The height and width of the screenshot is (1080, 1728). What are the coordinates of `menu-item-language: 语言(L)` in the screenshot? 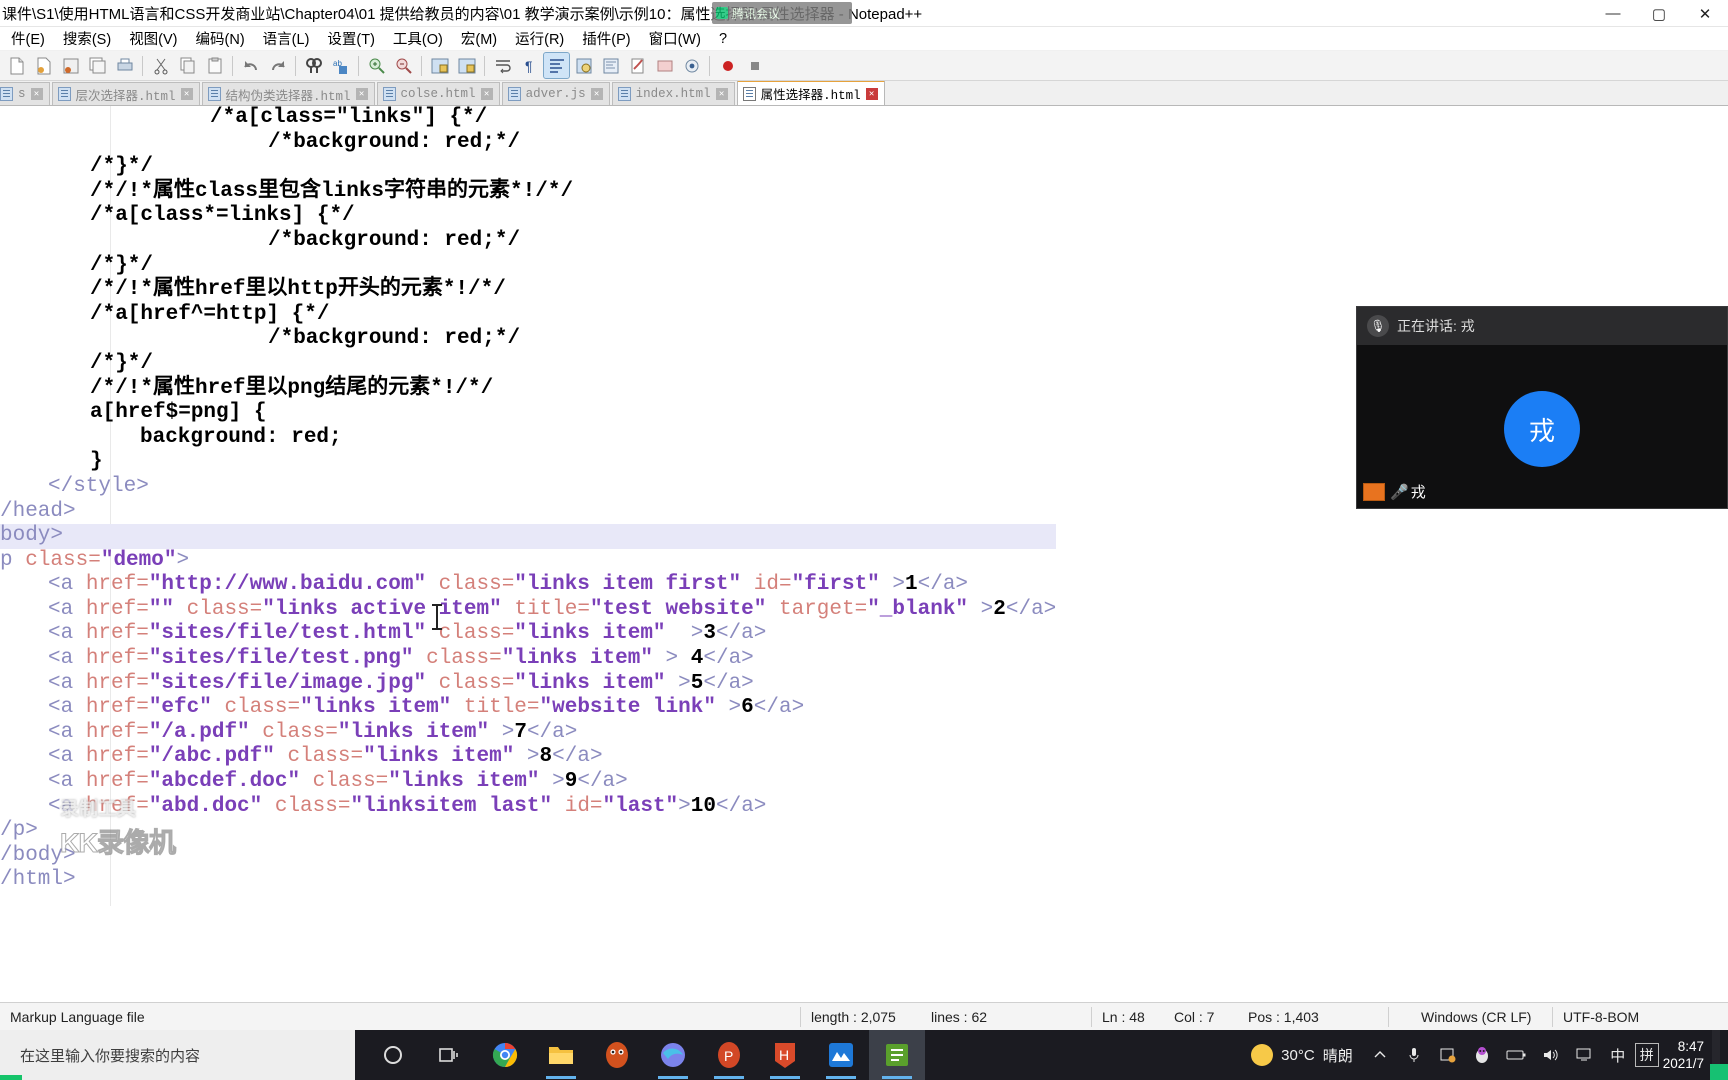 It's located at (286, 38).